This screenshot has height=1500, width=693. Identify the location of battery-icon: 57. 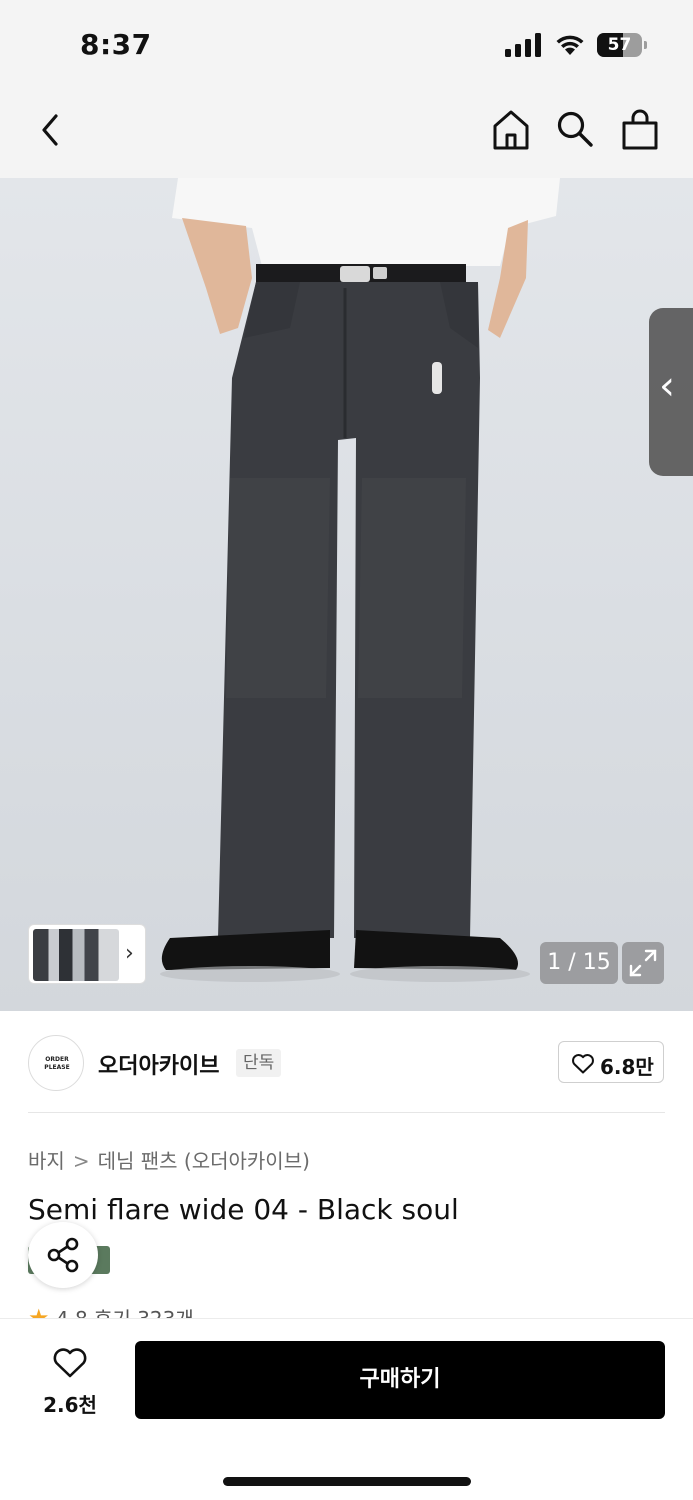
(622, 45).